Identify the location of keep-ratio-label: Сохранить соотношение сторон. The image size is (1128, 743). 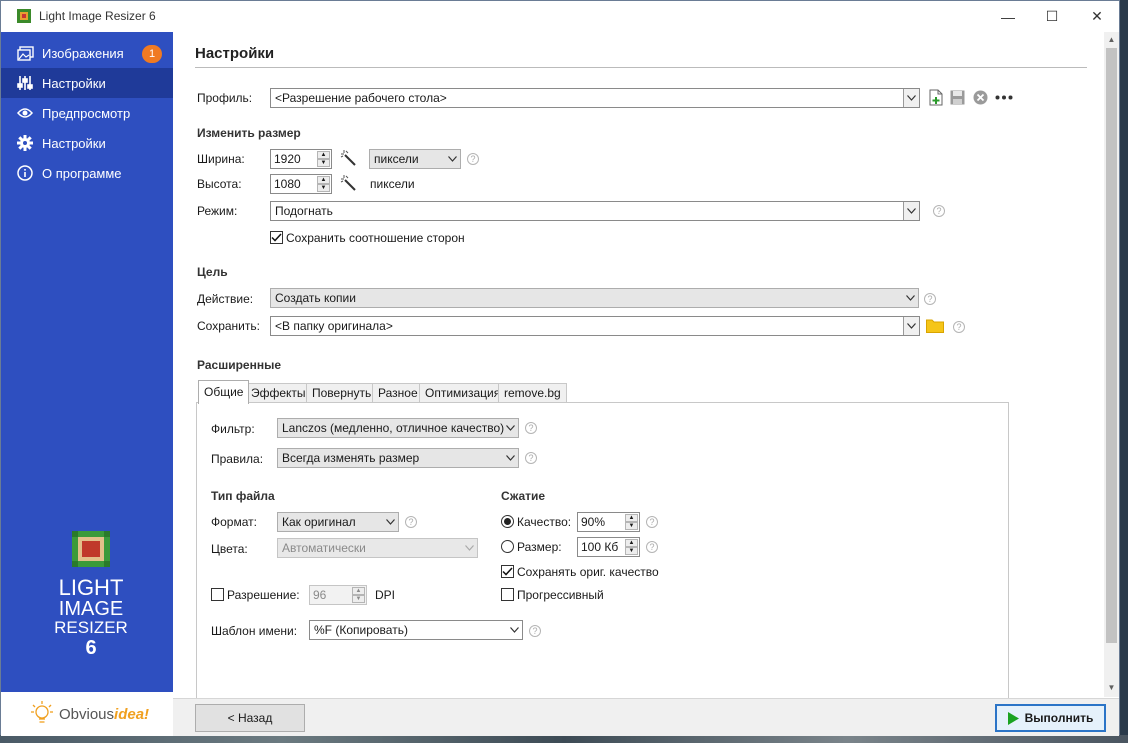
(375, 238).